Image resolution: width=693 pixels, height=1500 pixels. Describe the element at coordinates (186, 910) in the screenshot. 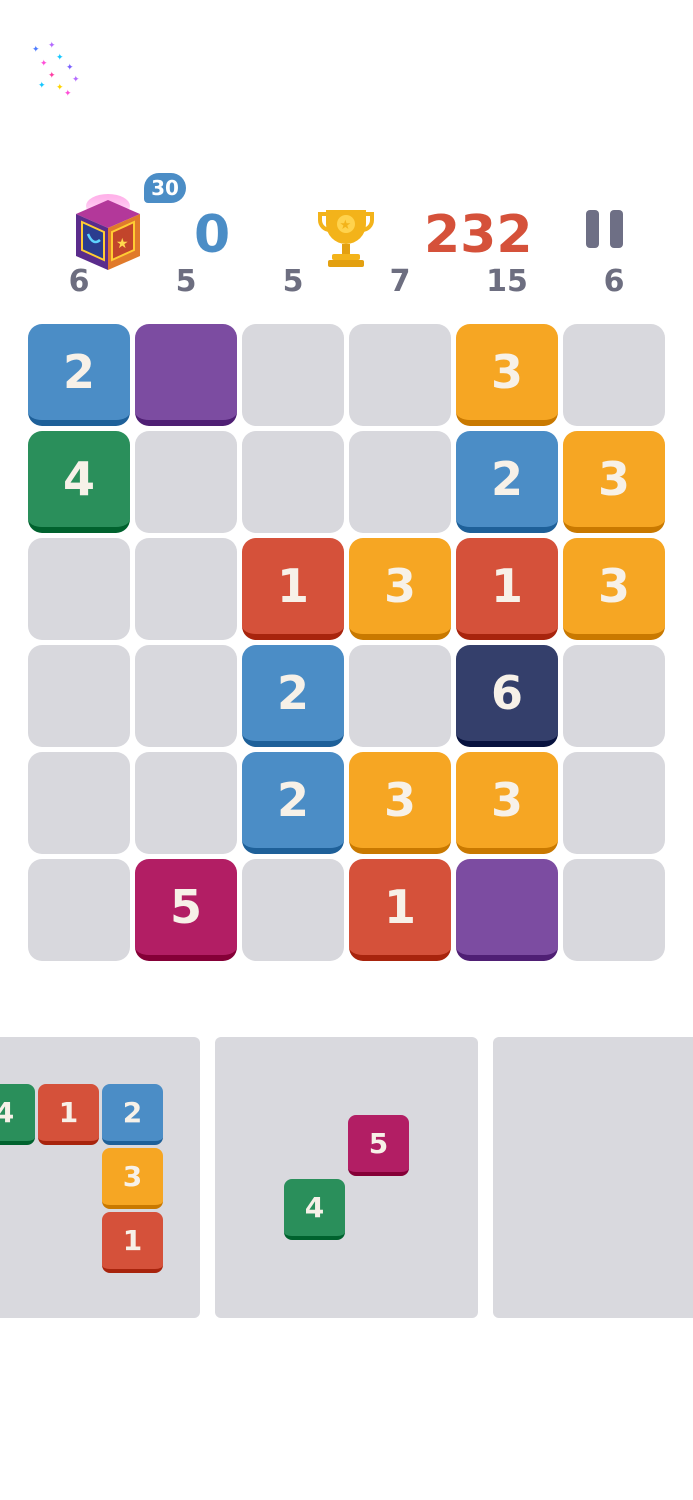

I see `board-tile: 5` at that location.